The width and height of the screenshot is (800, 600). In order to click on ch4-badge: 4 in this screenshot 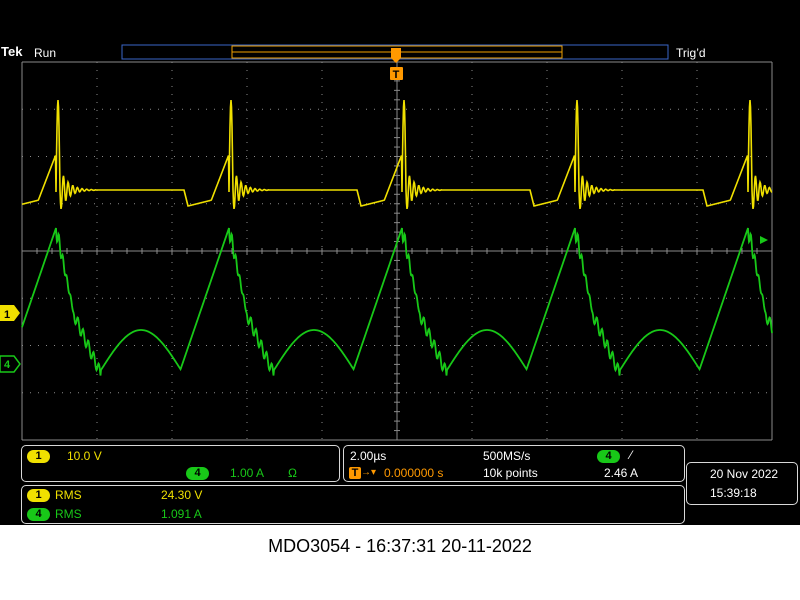, I will do `click(197, 473)`.